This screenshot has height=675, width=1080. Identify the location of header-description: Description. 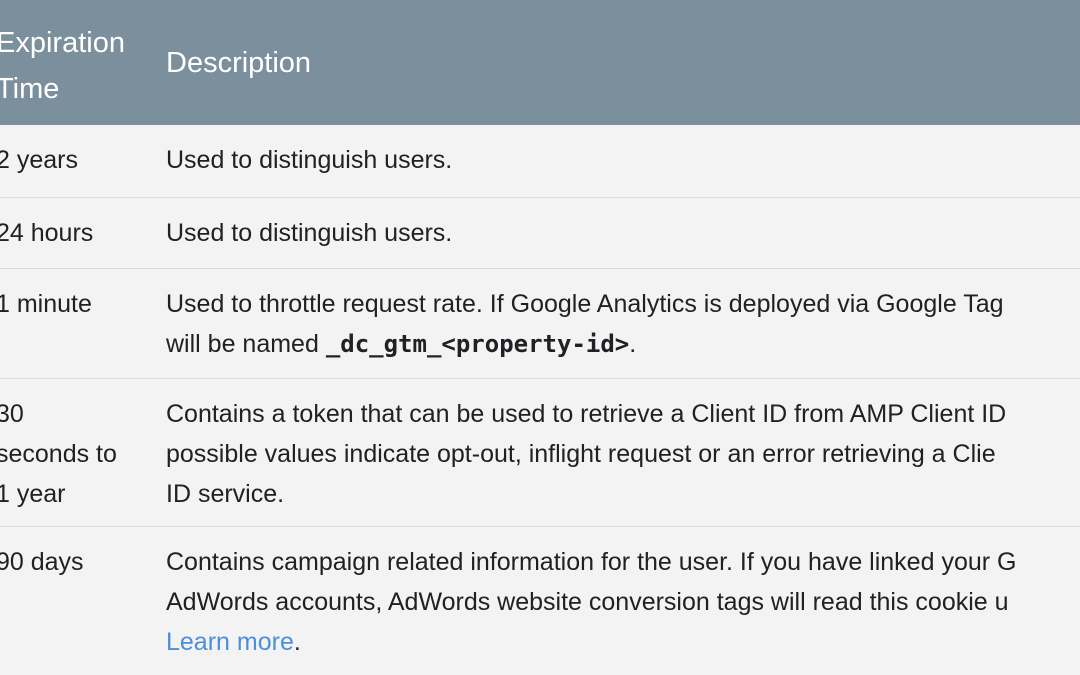
(239, 63).